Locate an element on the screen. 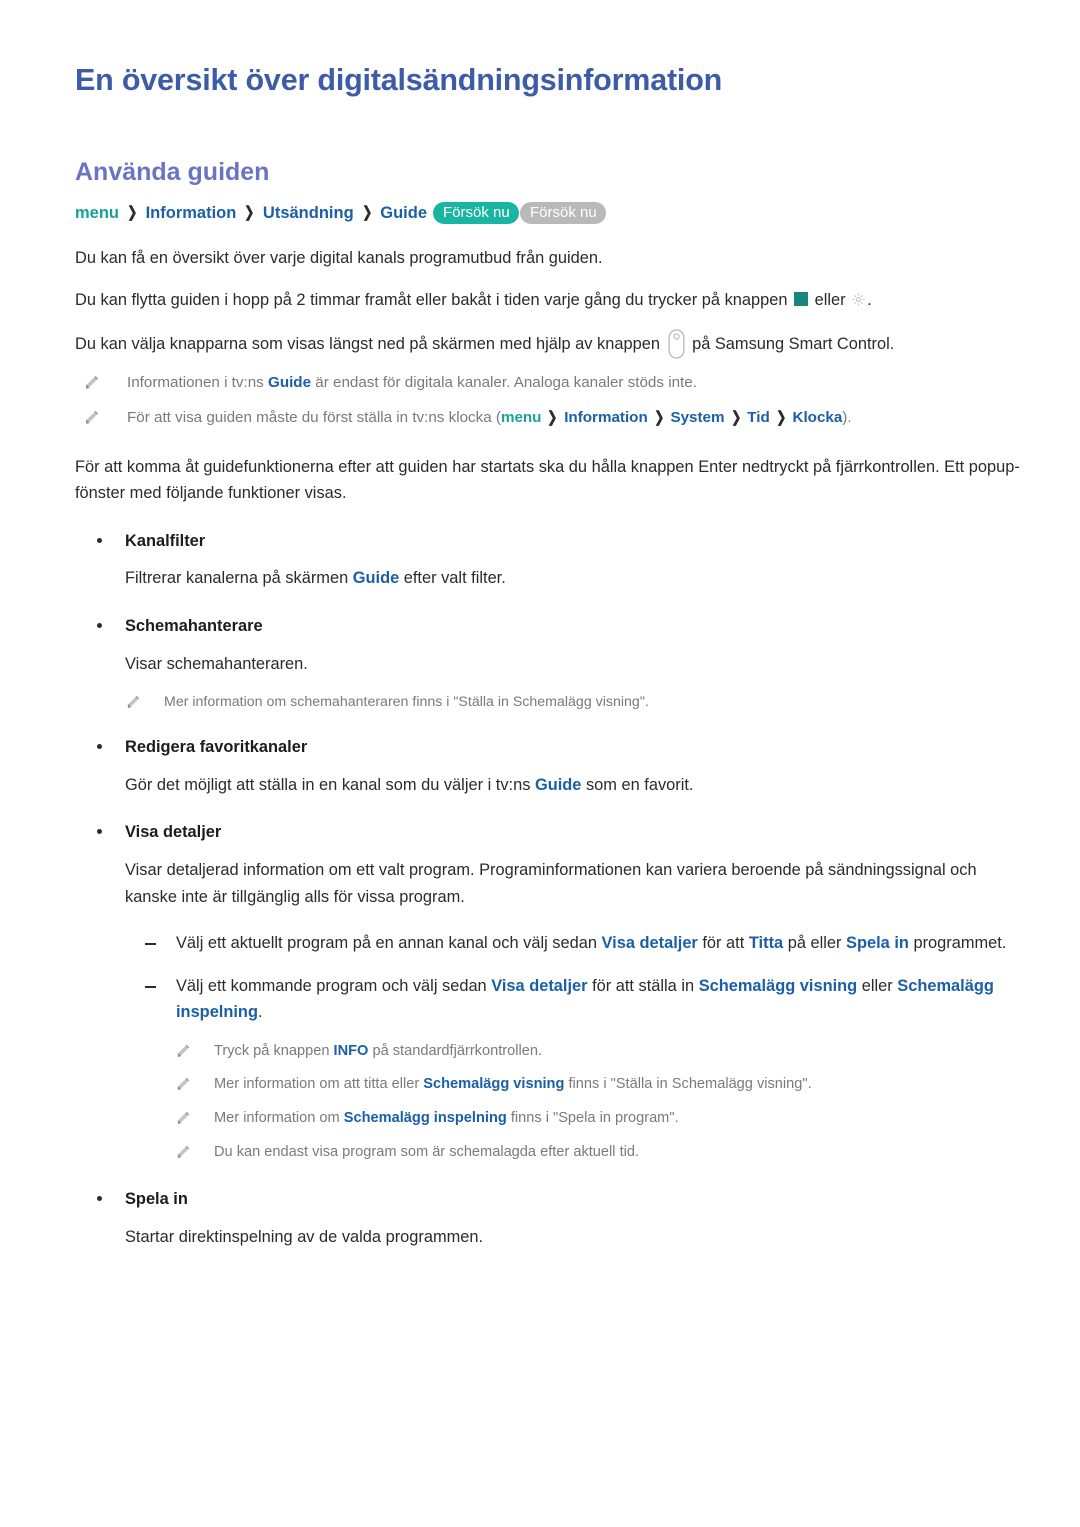  dash-bold-schemalagg-visning: Schemalägg visning is located at coordinates (778, 986).